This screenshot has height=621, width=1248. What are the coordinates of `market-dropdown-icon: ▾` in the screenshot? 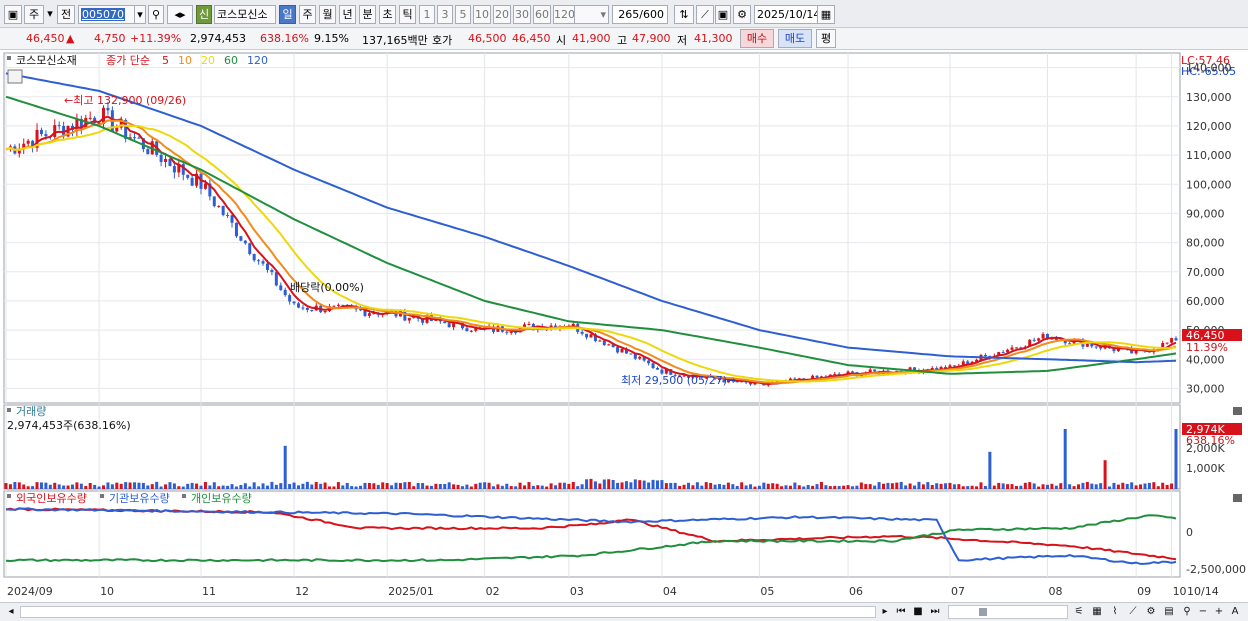 It's located at (50, 14).